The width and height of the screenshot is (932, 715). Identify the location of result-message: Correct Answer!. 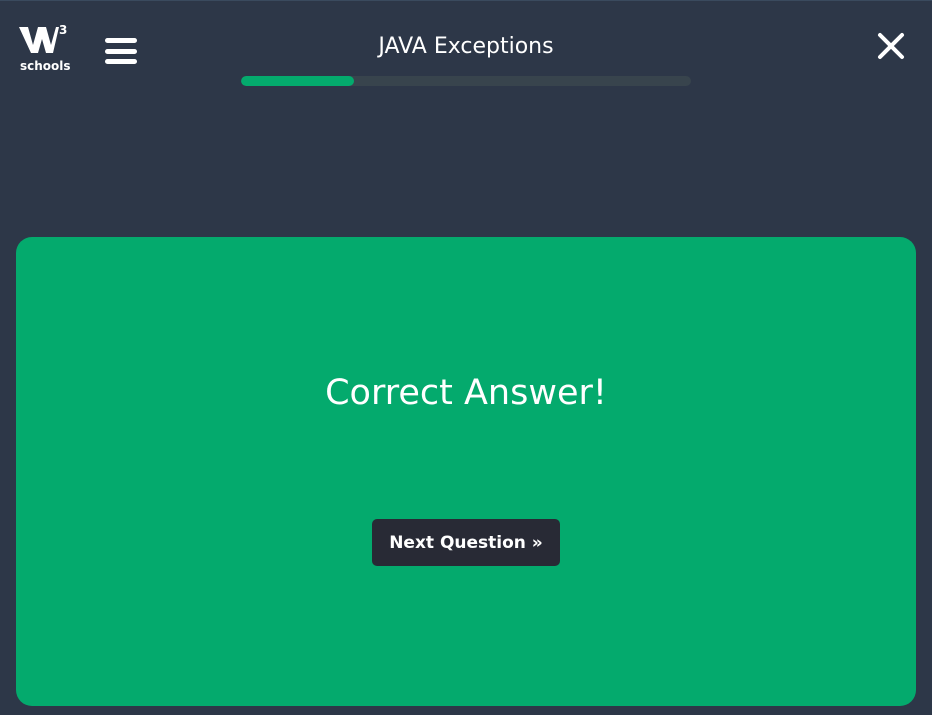
(466, 393).